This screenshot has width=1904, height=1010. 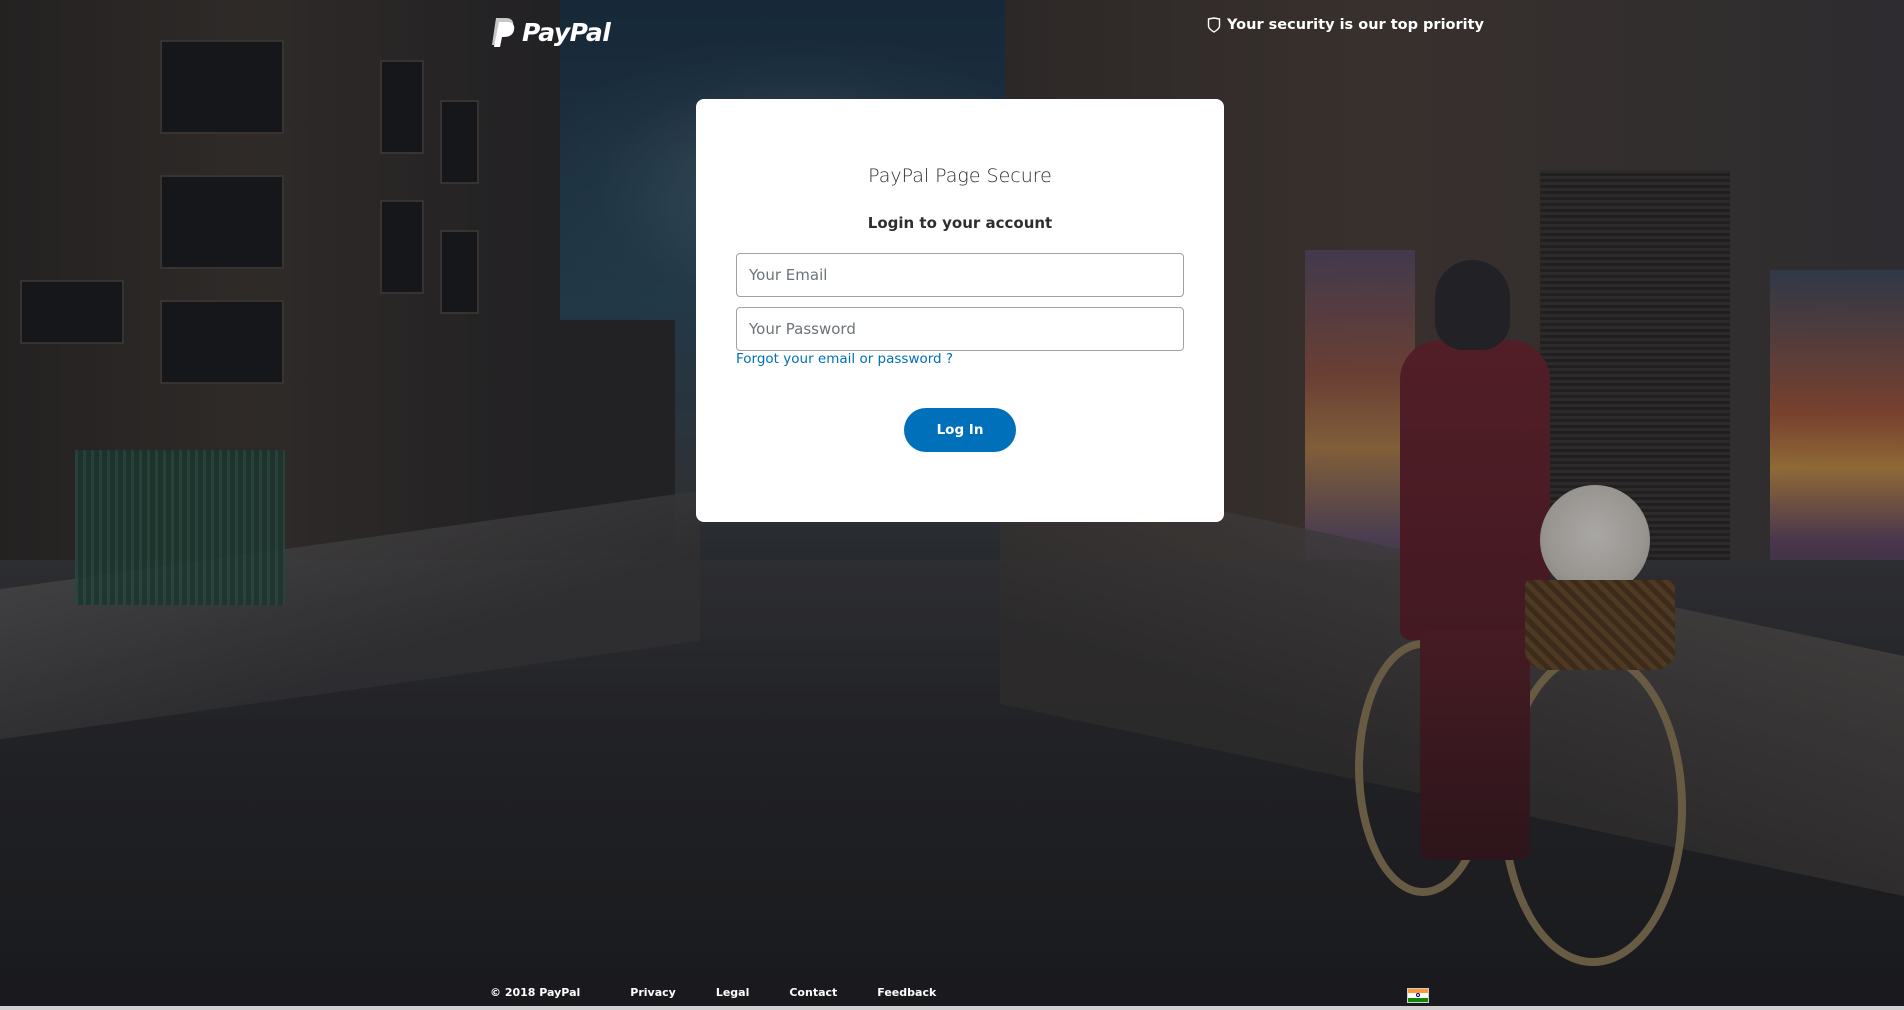 What do you see at coordinates (960, 430) in the screenshot?
I see `login-button: Log In` at bounding box center [960, 430].